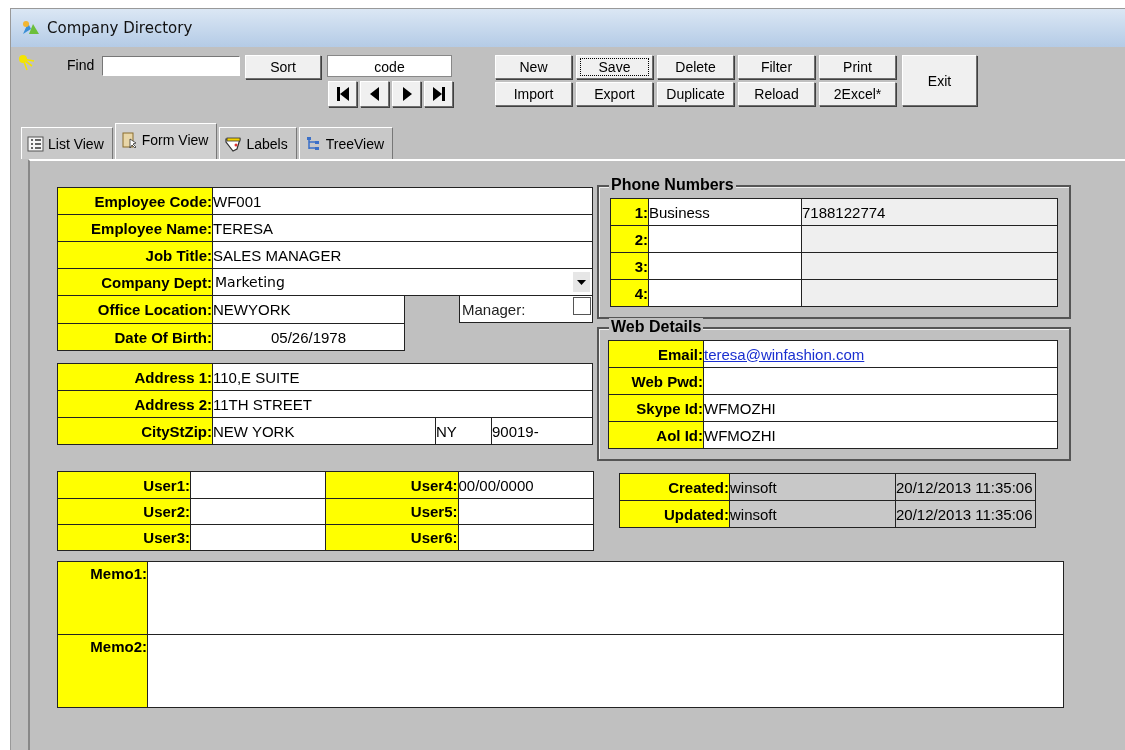 The width and height of the screenshot is (1125, 750). Describe the element at coordinates (135, 404) in the screenshot. I see `field-label: Address 2:` at that location.